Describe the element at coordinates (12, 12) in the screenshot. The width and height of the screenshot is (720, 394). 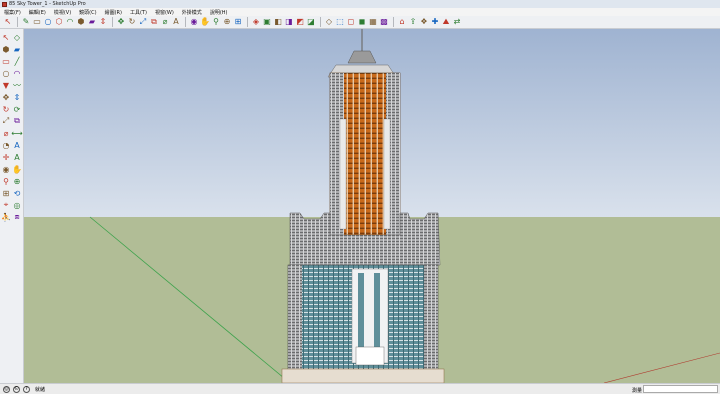
I see `menu-item-0: 檔案(F)` at that location.